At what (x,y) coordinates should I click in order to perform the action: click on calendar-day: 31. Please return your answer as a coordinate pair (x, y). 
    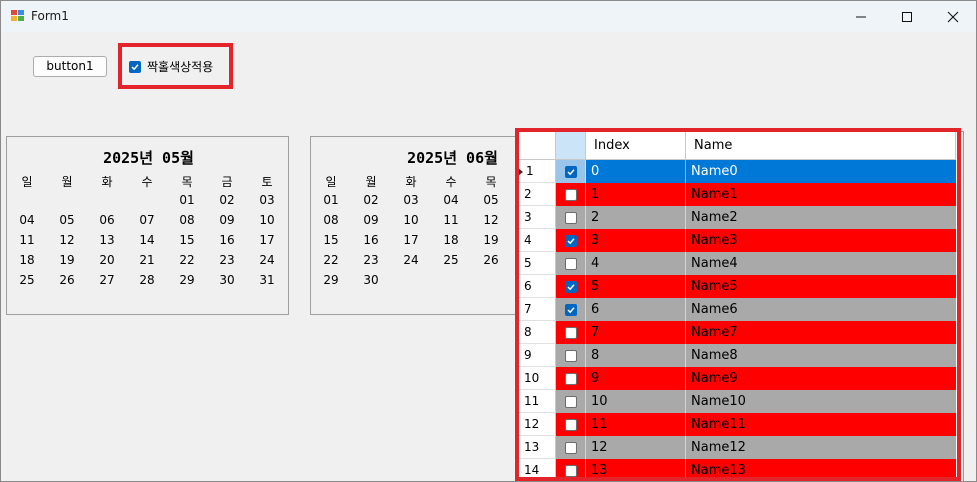
    Looking at the image, I should click on (267, 280).